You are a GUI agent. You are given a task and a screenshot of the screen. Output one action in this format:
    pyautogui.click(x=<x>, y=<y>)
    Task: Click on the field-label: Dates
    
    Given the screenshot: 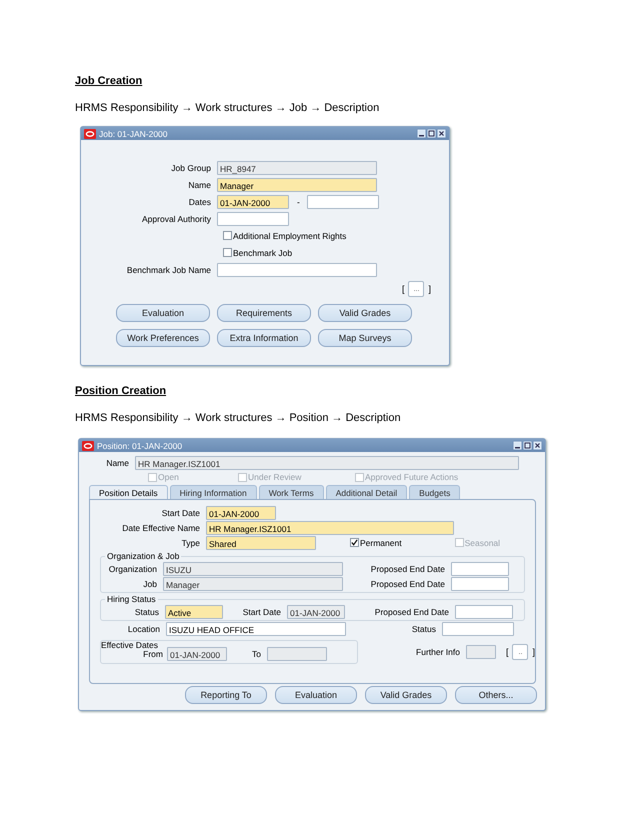 What is the action you would take?
    pyautogui.click(x=200, y=201)
    